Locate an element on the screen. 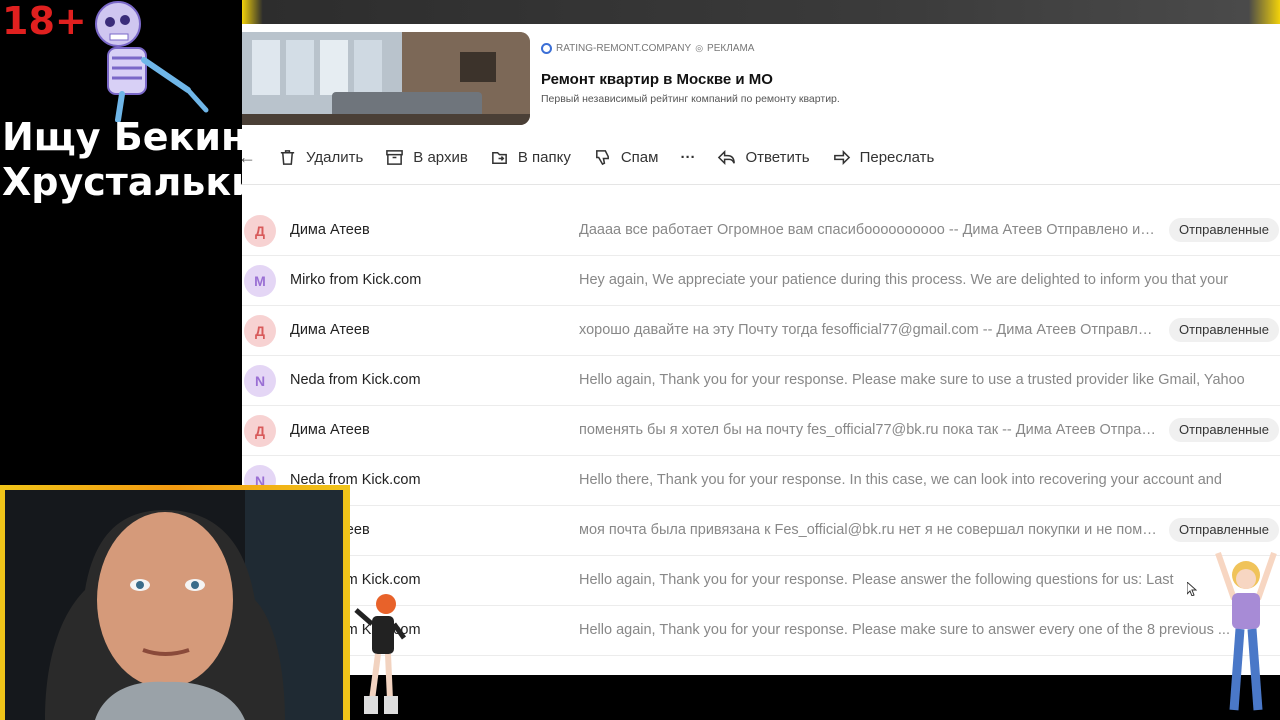  window-top-strip is located at coordinates (761, 12).